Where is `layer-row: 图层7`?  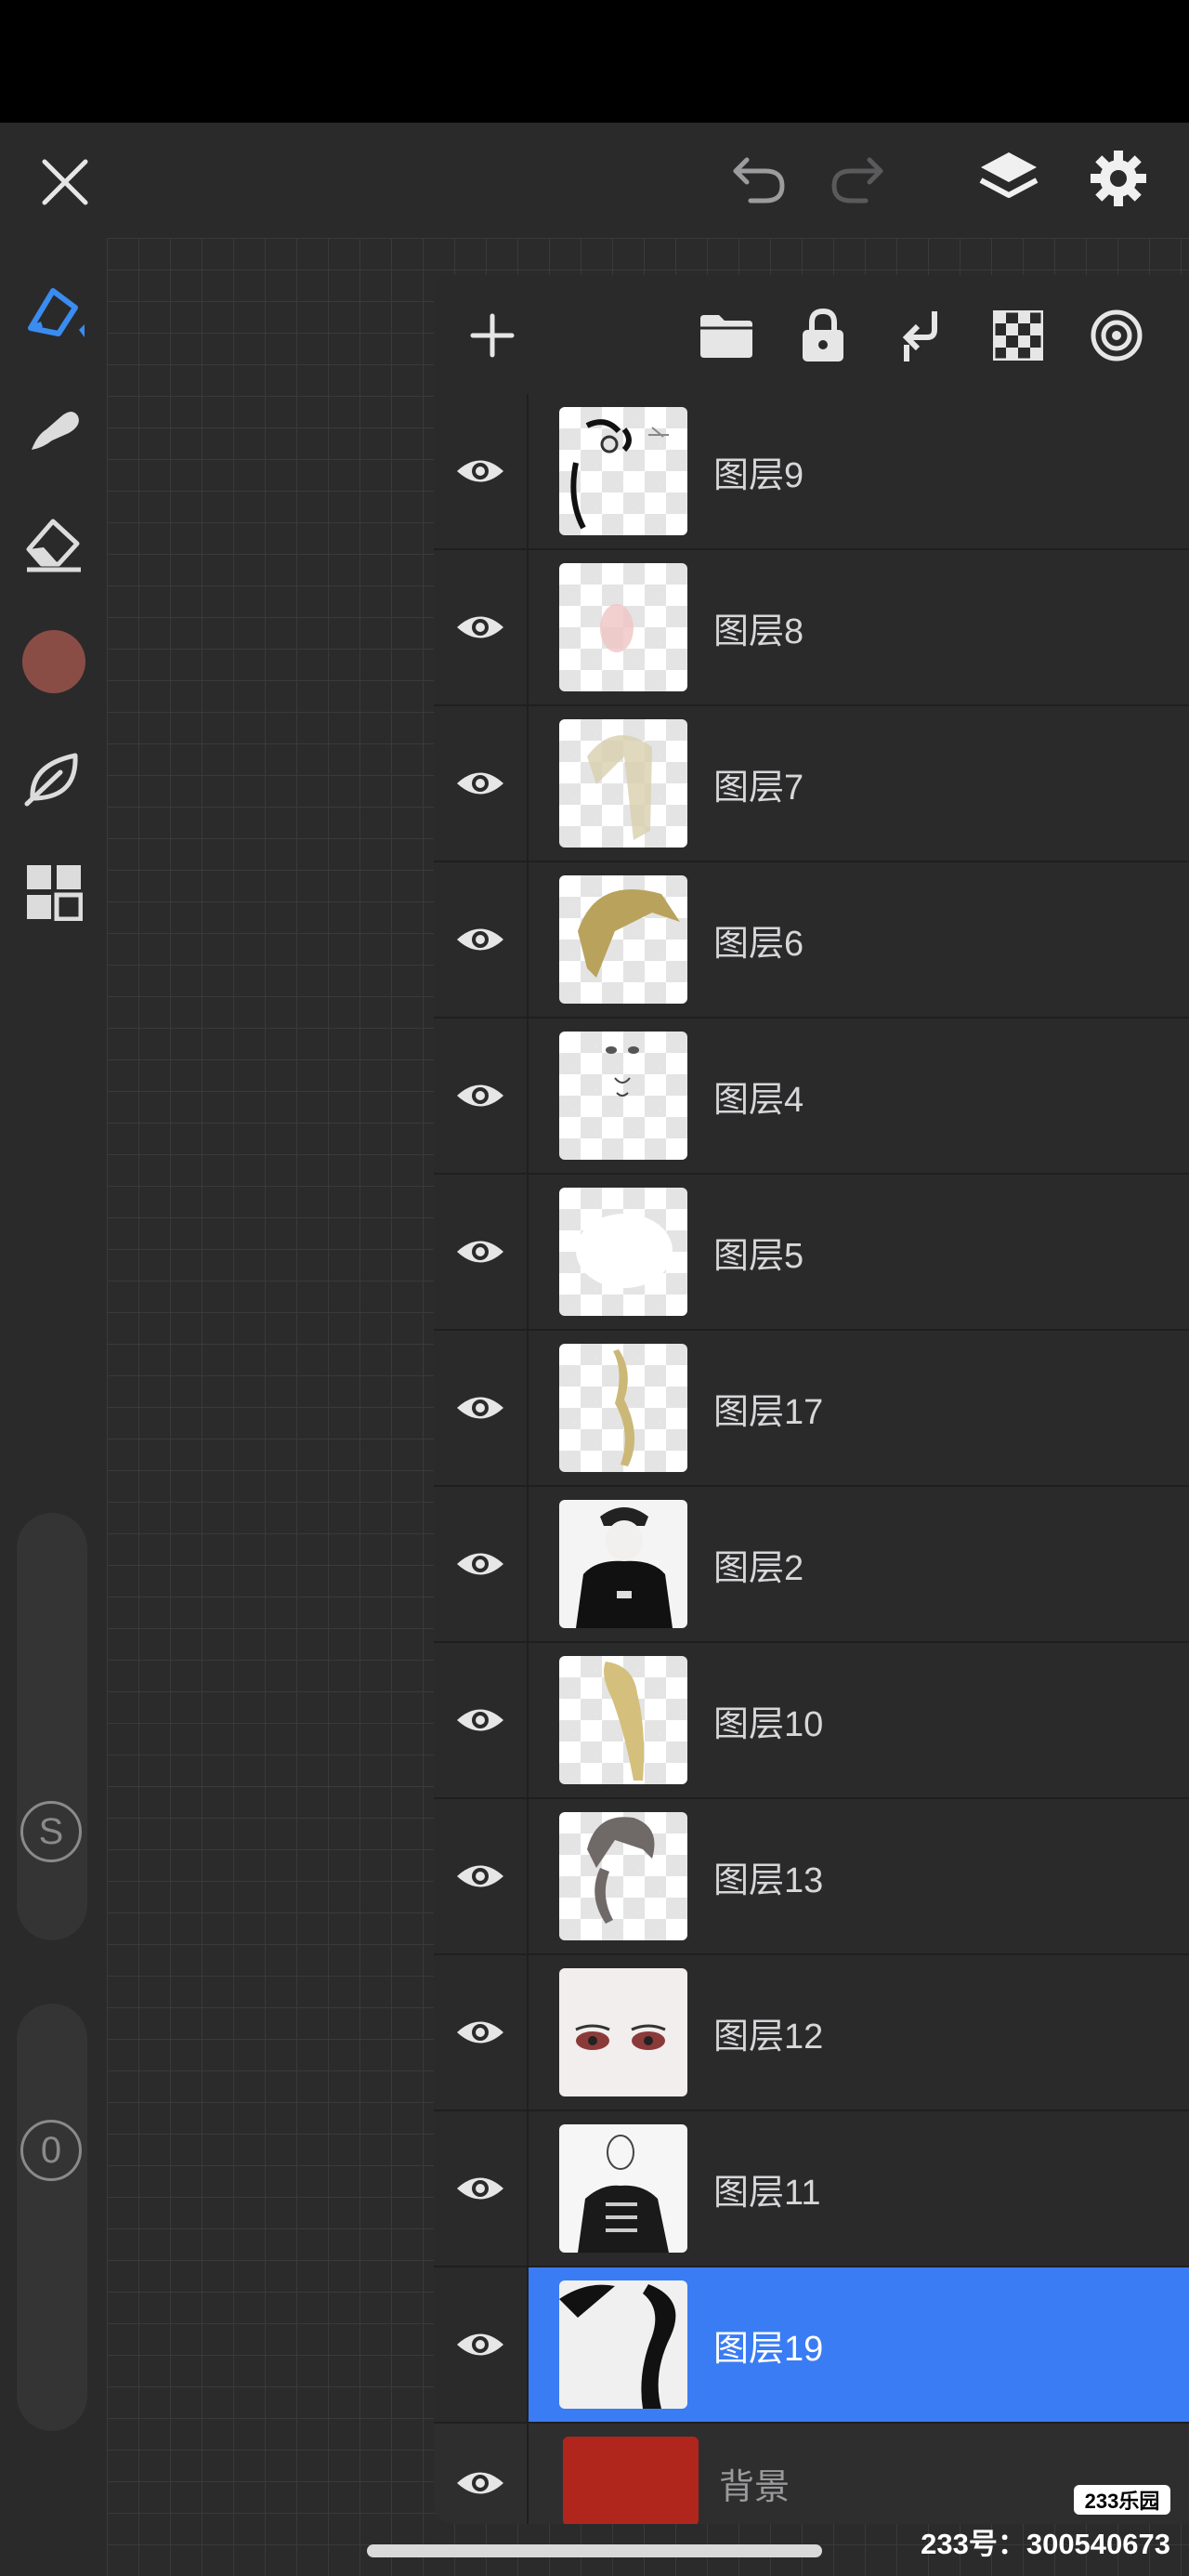
layer-row: 图层7 is located at coordinates (812, 784).